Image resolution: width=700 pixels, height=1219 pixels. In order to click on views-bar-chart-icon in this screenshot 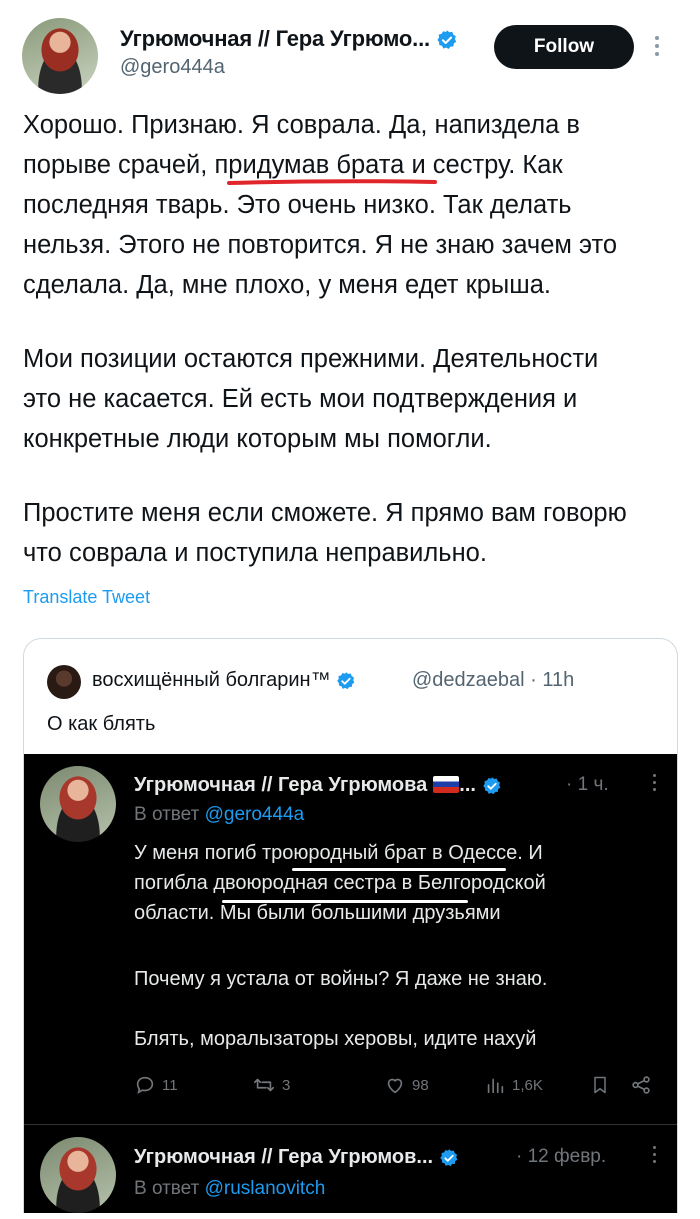, I will do `click(495, 1086)`.